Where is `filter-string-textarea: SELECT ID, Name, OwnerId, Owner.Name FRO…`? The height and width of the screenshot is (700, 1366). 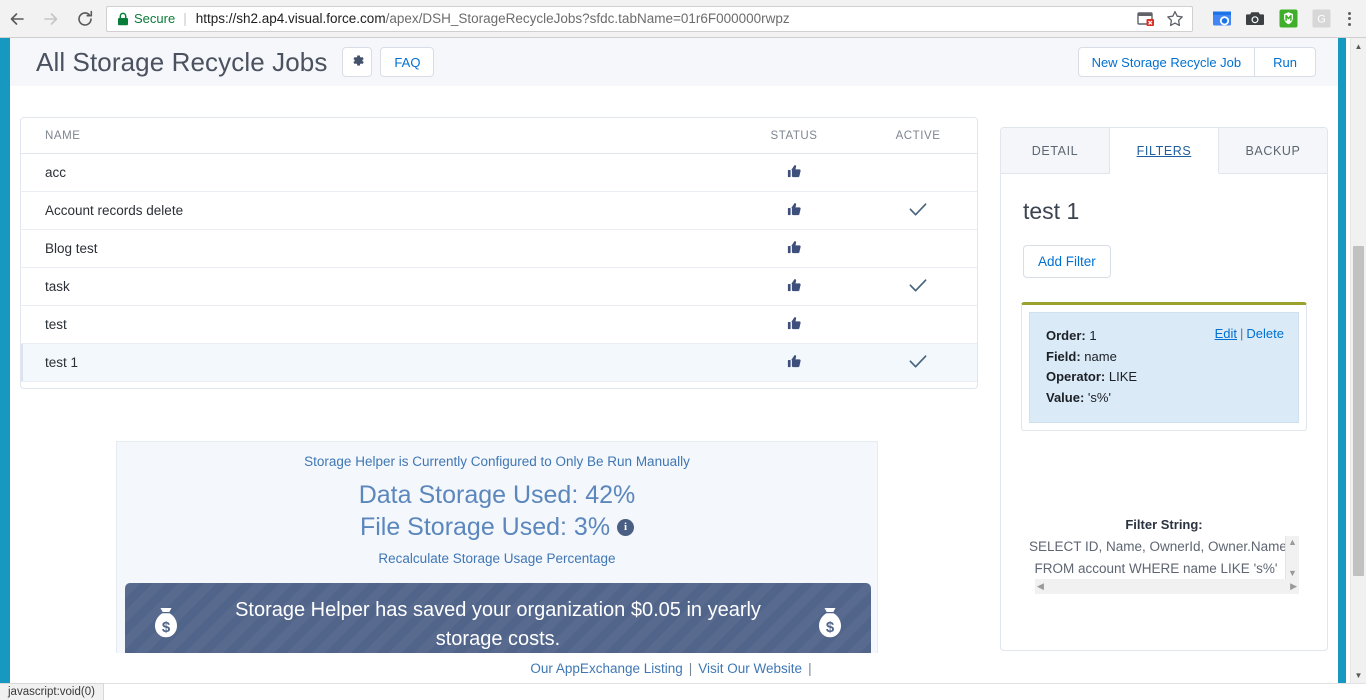 filter-string-textarea: SELECT ID, Name, OwnerId, Owner.Name FRO… is located at coordinates (1164, 565).